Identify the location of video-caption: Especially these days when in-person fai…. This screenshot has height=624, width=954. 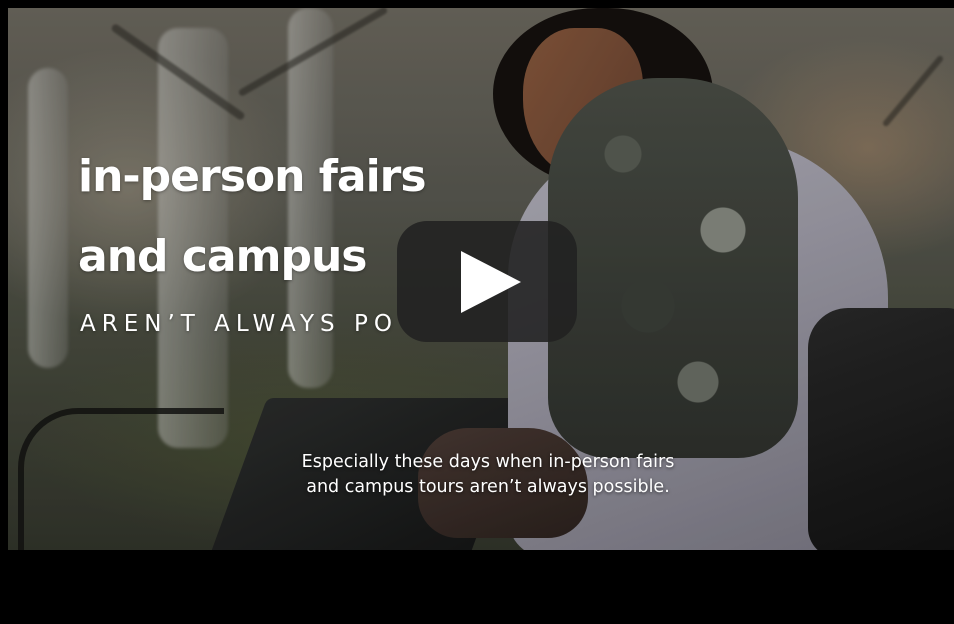
(488, 475).